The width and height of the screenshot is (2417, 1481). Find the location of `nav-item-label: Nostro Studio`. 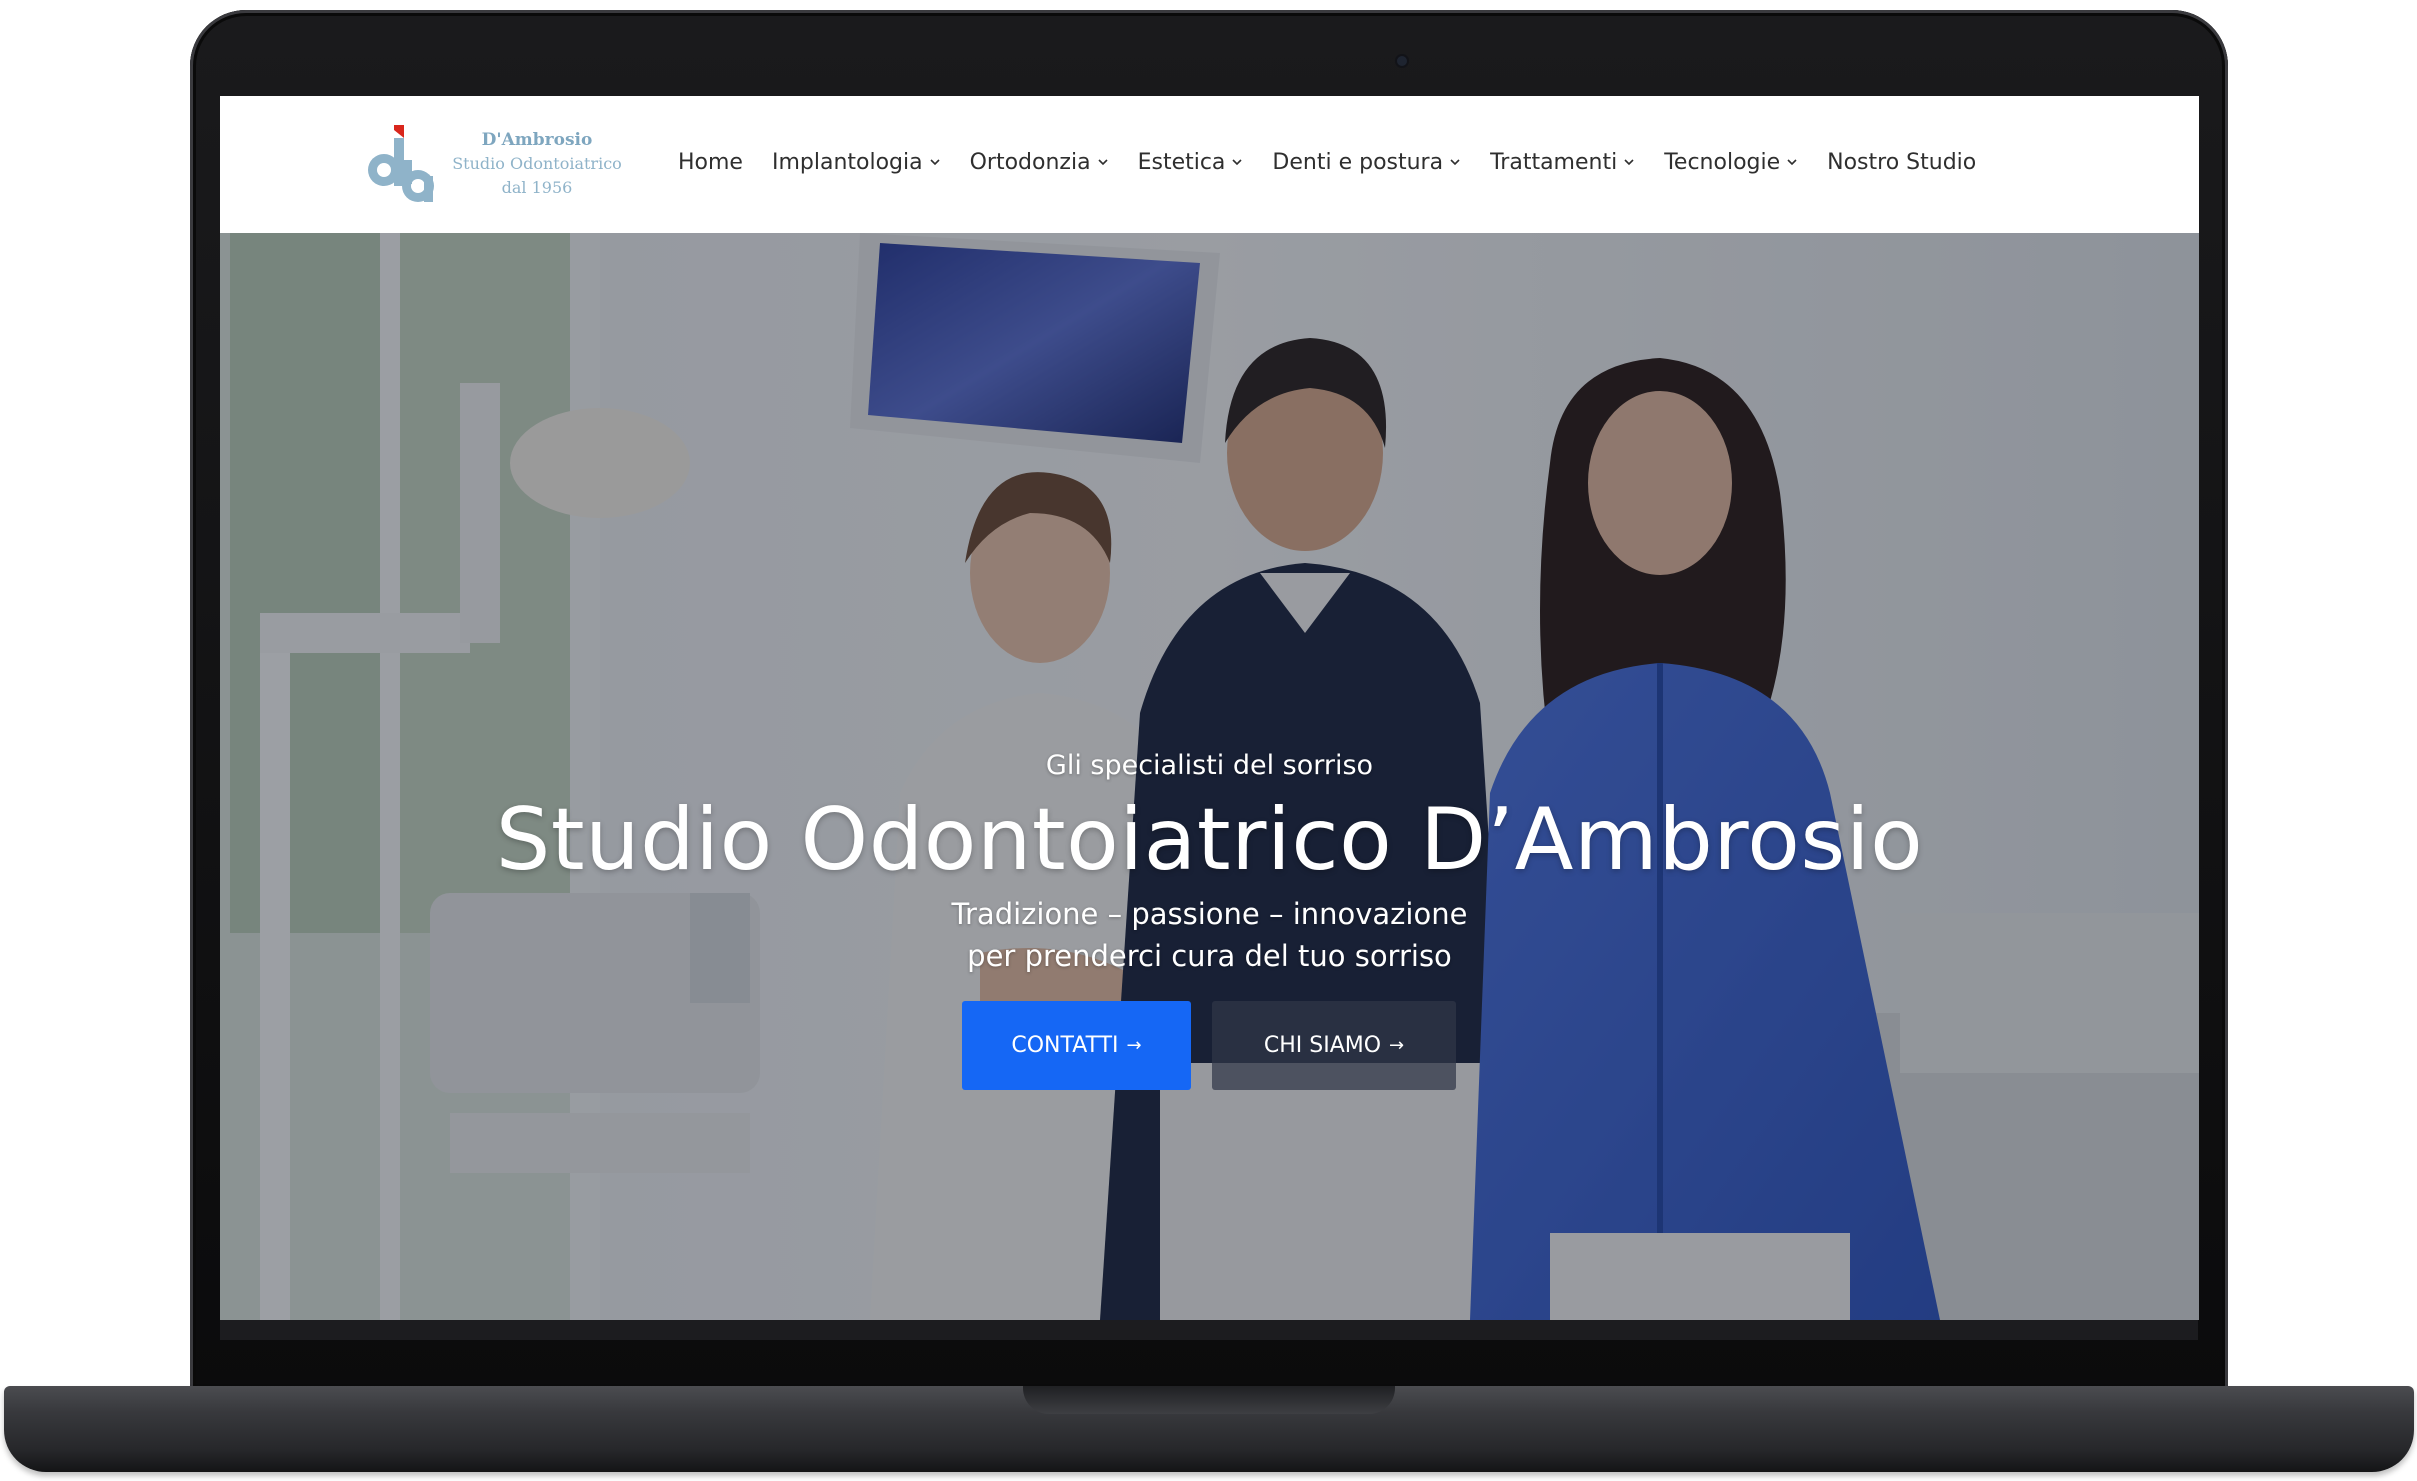

nav-item-label: Nostro Studio is located at coordinates (1902, 162).